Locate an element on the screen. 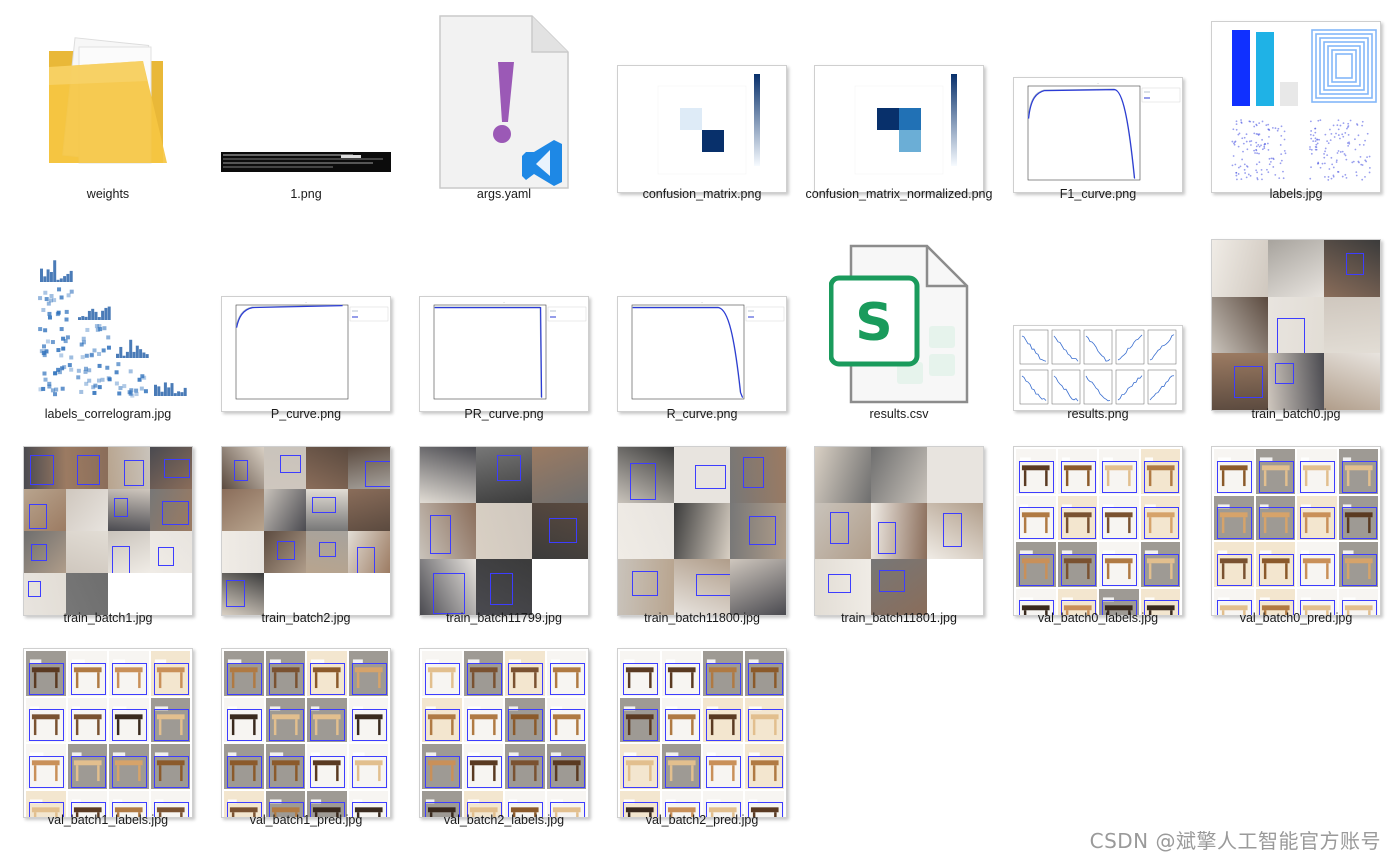 This screenshot has height=862, width=1387. file-item: val_batch2_labels.jpg is located at coordinates (504, 740).